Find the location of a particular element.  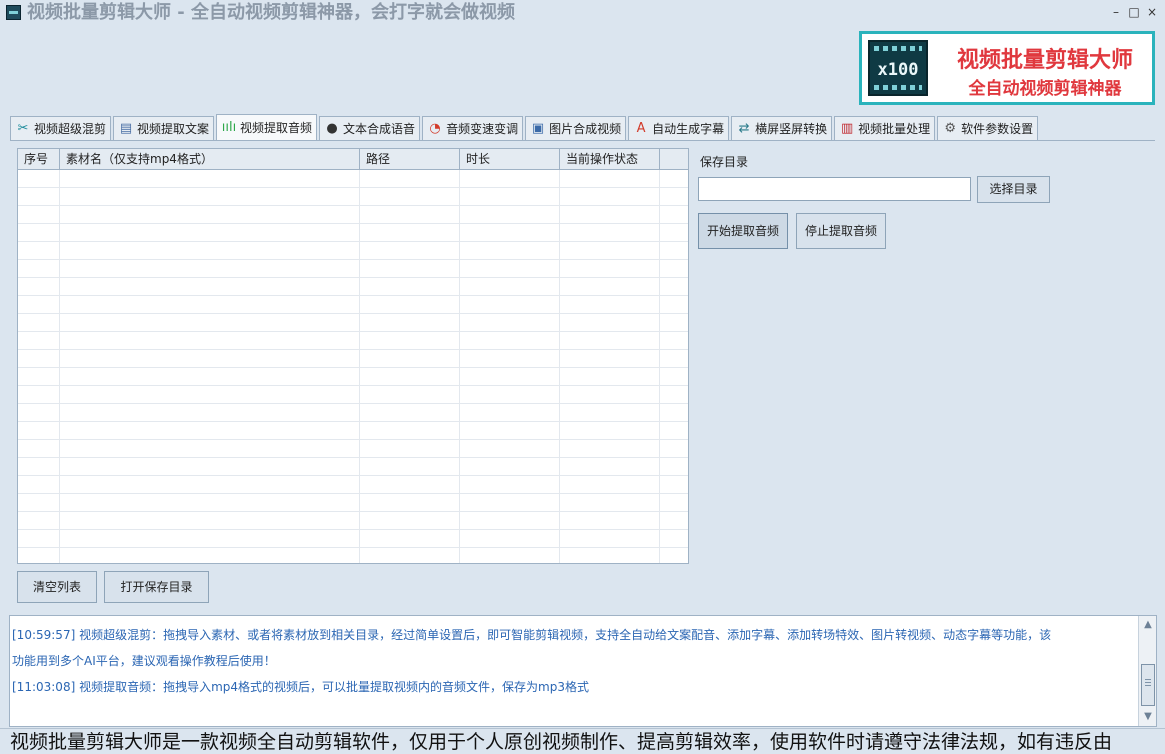

brand-banner: x100 视频批量剪辑大师 全自动视频剪辑神器 is located at coordinates (1007, 68).